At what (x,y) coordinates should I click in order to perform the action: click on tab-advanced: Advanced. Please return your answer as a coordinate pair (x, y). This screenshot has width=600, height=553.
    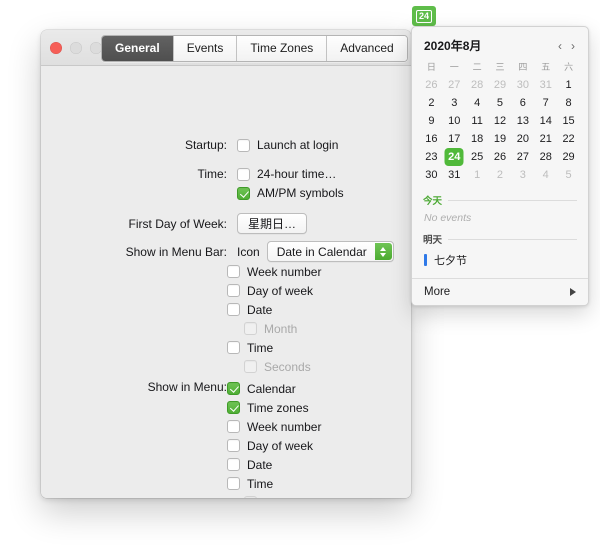
    Looking at the image, I should click on (367, 48).